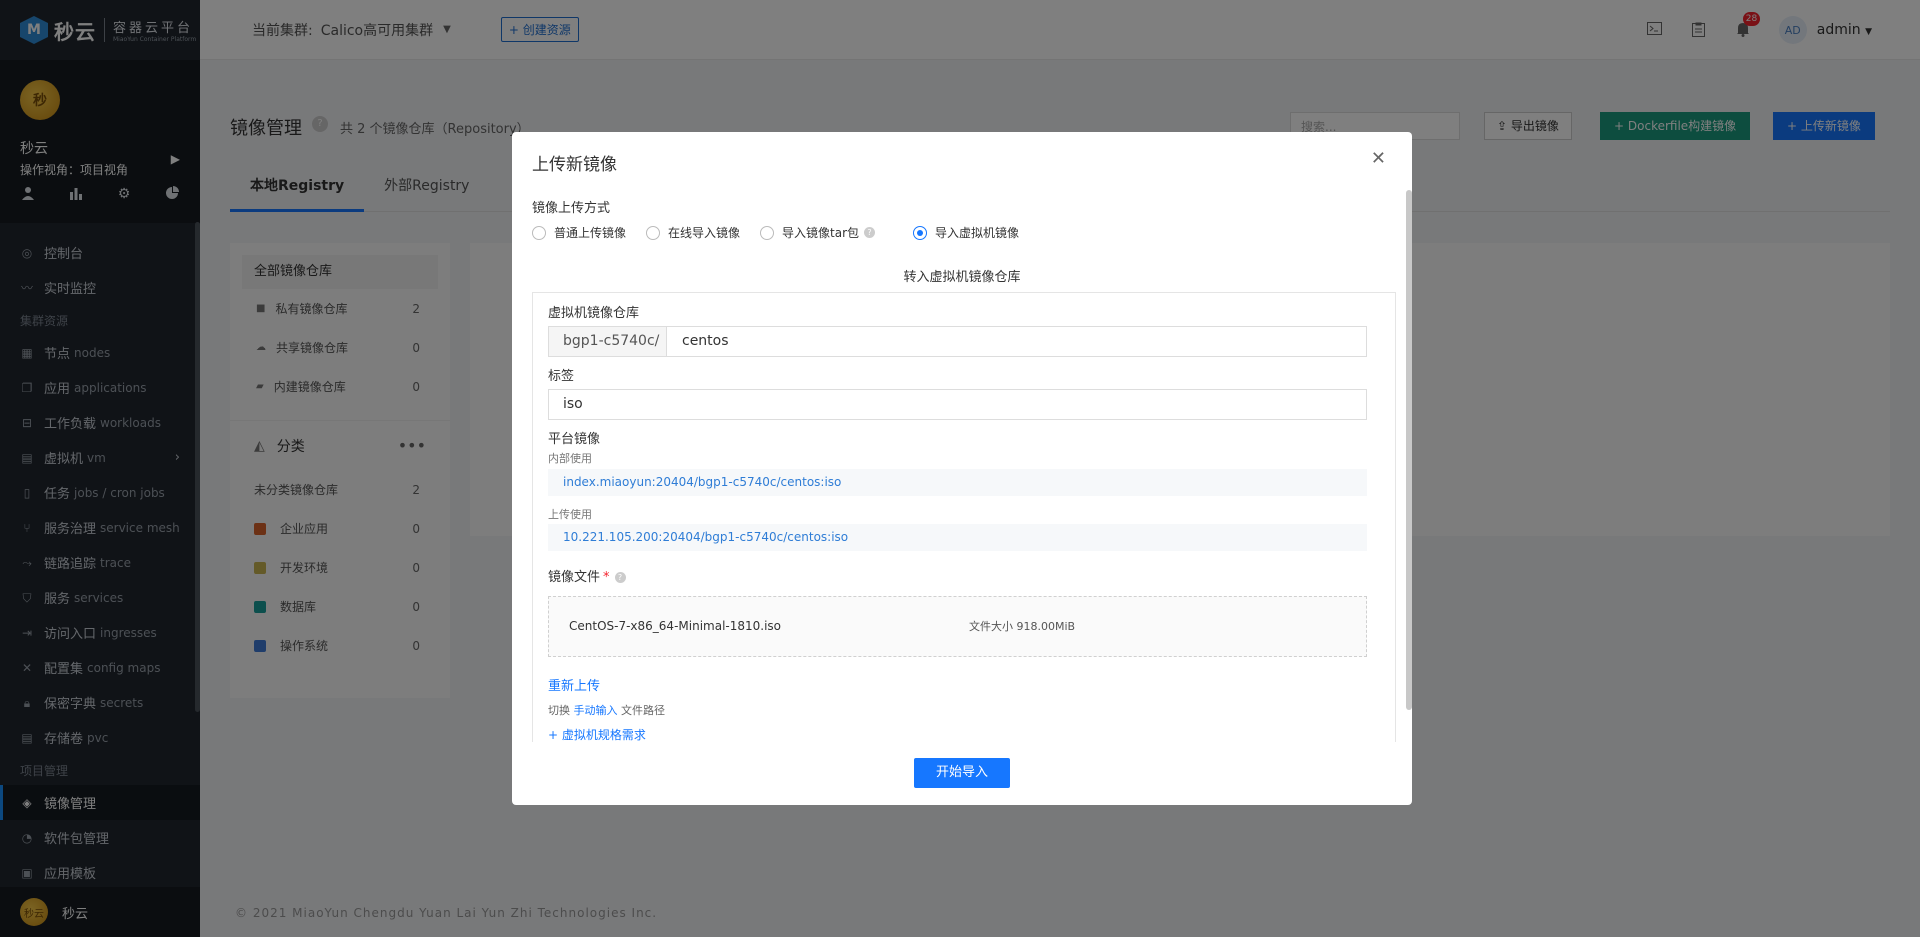 This screenshot has width=1920, height=937. Describe the element at coordinates (1378, 158) in the screenshot. I see `close-icon: ✕` at that location.